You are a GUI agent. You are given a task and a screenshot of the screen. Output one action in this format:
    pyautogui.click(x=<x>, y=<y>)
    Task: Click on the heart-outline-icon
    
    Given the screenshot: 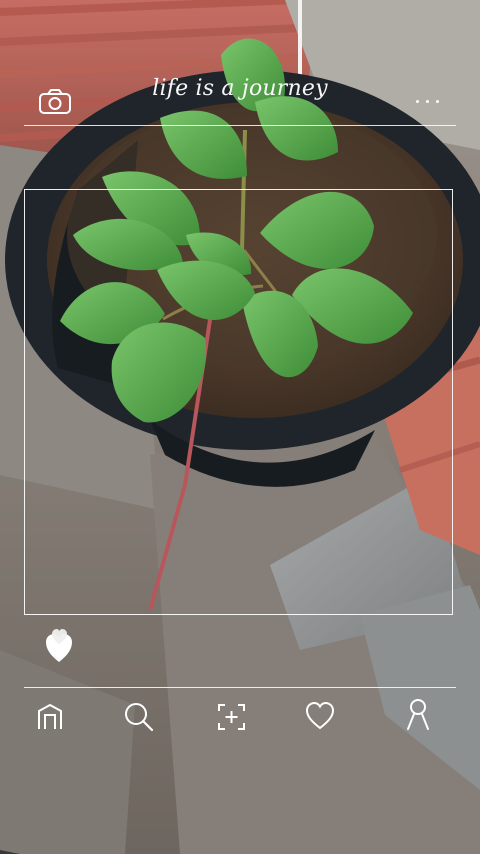 What is the action you would take?
    pyautogui.click(x=320, y=716)
    